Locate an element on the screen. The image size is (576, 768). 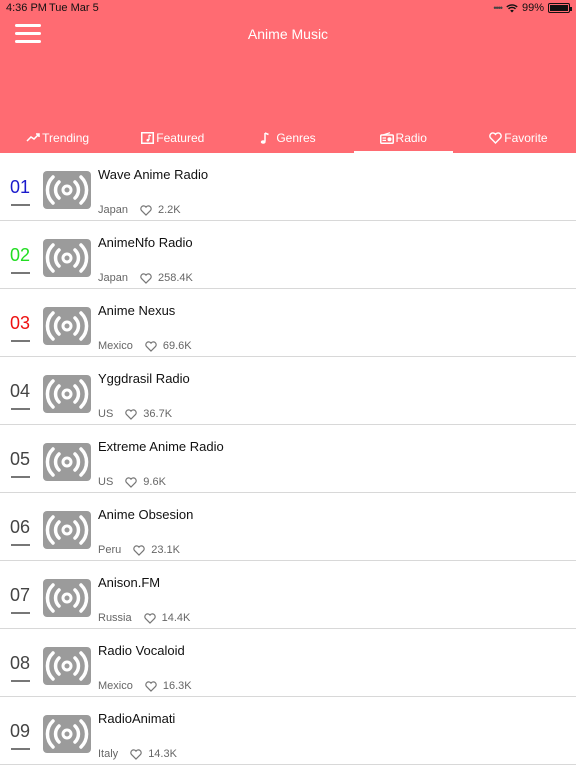
status-time: 4:36 PM is located at coordinates (26, 8).